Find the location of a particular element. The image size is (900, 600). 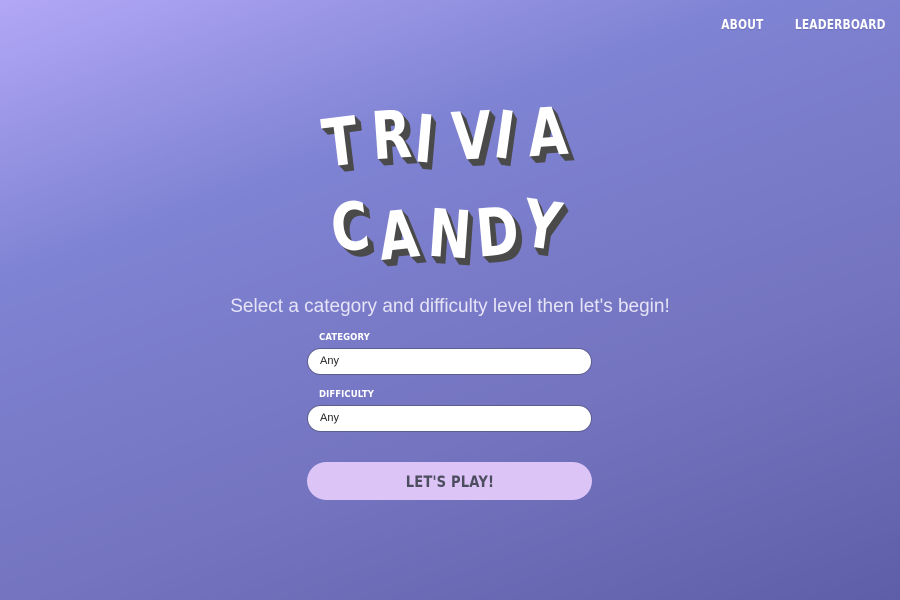

logo-letter: V is located at coordinates (471, 136).